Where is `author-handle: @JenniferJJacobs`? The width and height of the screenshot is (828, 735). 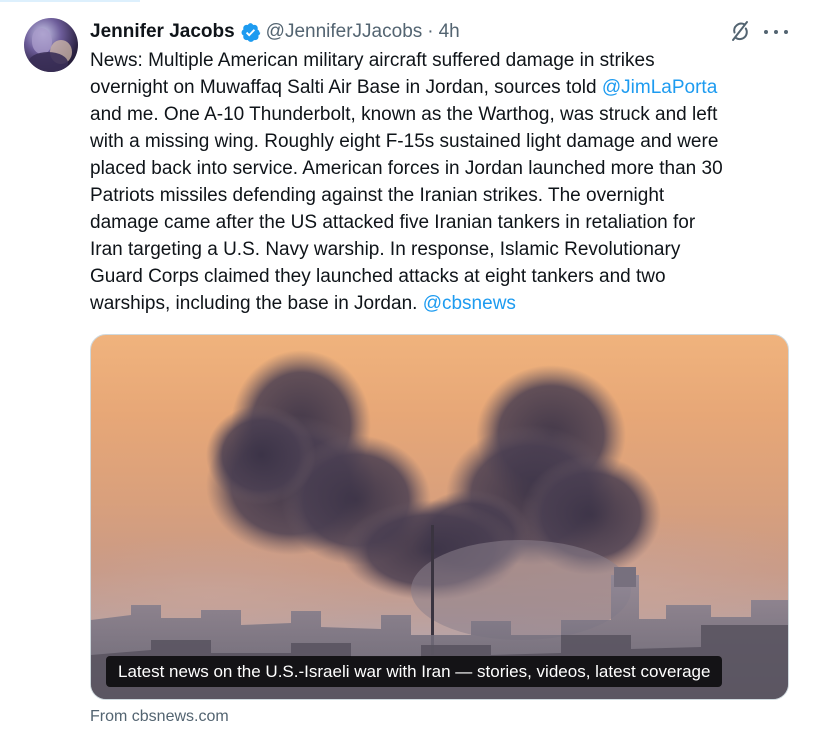 author-handle: @JenniferJJacobs is located at coordinates (344, 32).